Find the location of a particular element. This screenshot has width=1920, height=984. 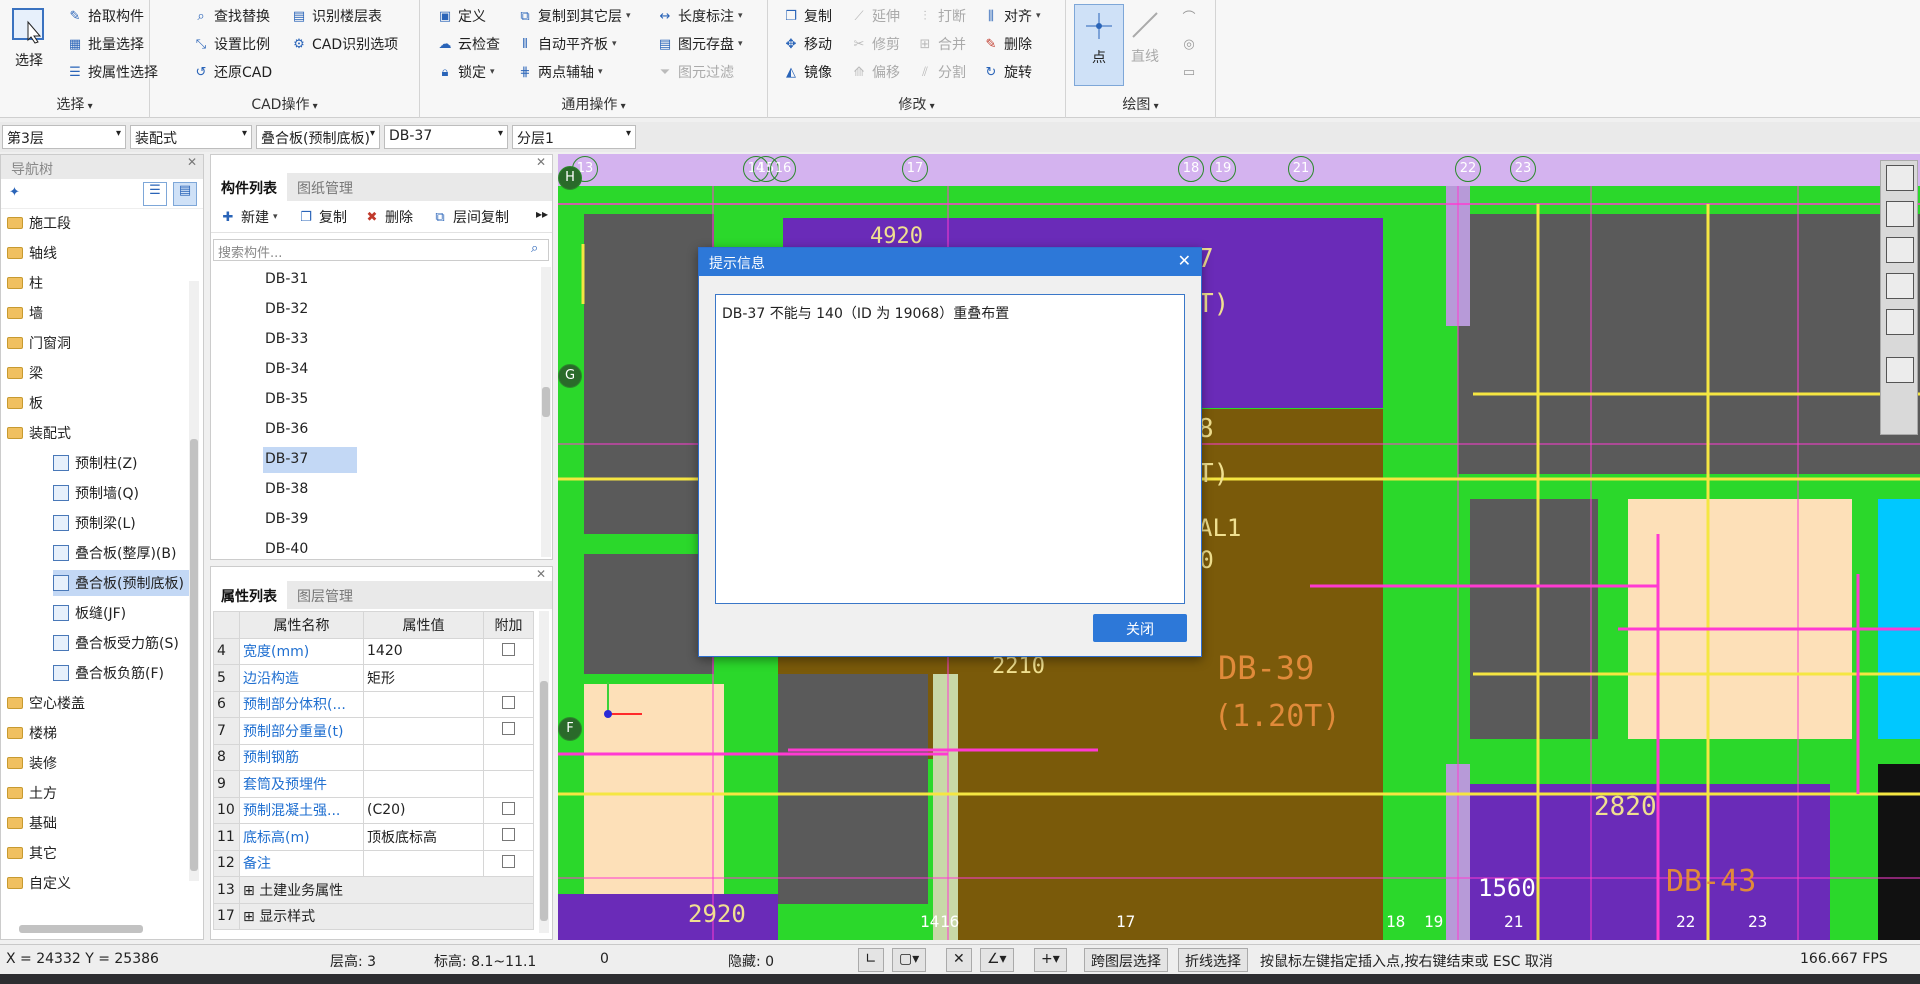

rotate-button: ↻ 旋转 is located at coordinates (1007, 72).